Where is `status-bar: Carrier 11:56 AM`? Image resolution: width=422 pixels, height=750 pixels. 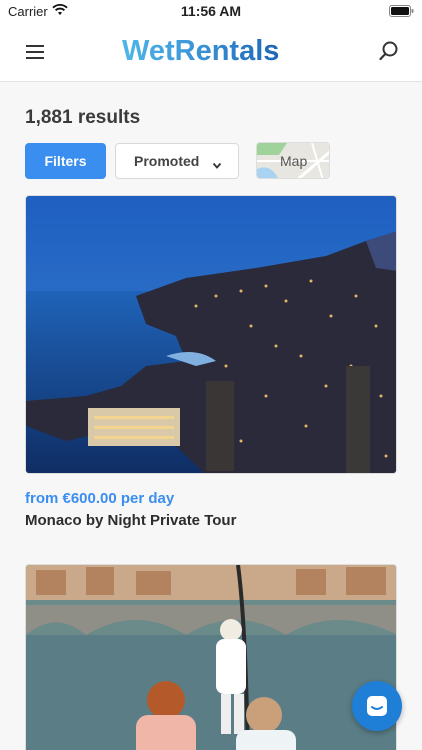
status-bar: Carrier 11:56 AM is located at coordinates (211, 11).